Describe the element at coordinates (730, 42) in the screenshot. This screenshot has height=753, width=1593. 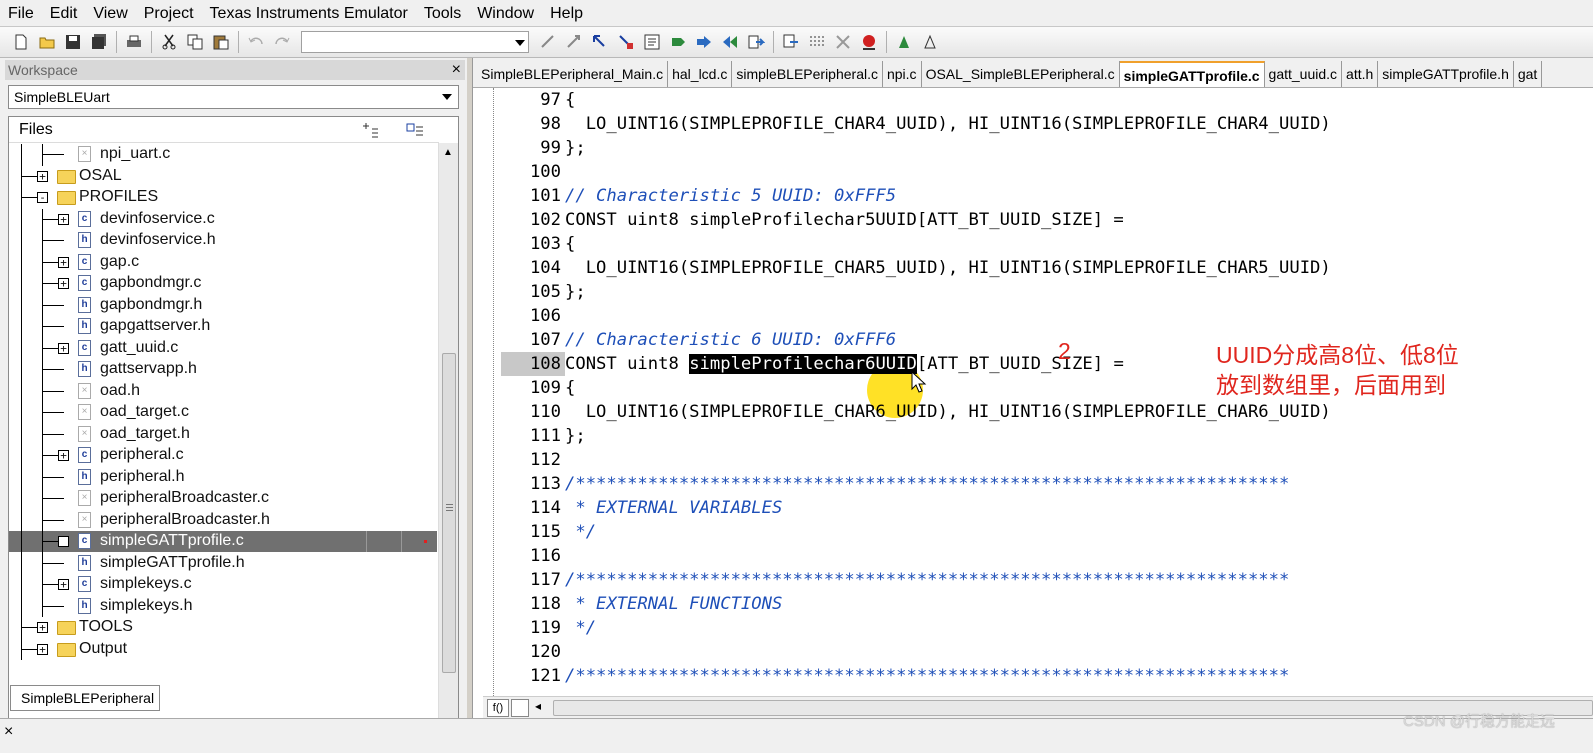
I see `rebuild-icon` at that location.